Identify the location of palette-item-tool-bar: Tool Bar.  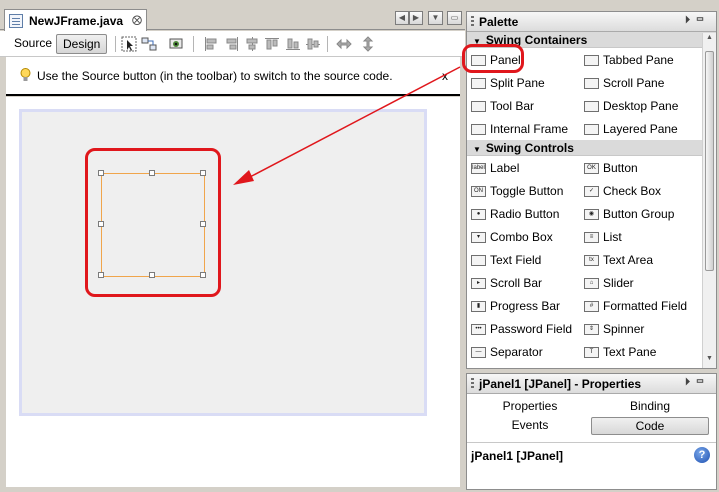
(502, 106).